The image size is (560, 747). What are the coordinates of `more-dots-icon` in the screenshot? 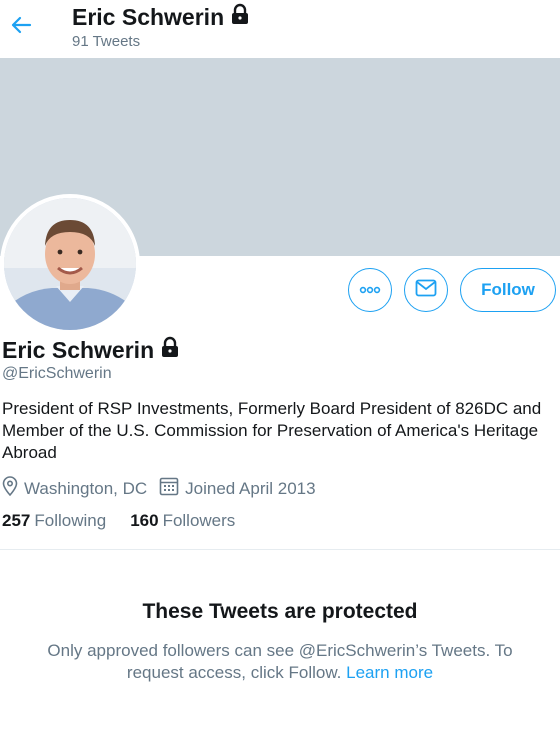 It's located at (370, 290).